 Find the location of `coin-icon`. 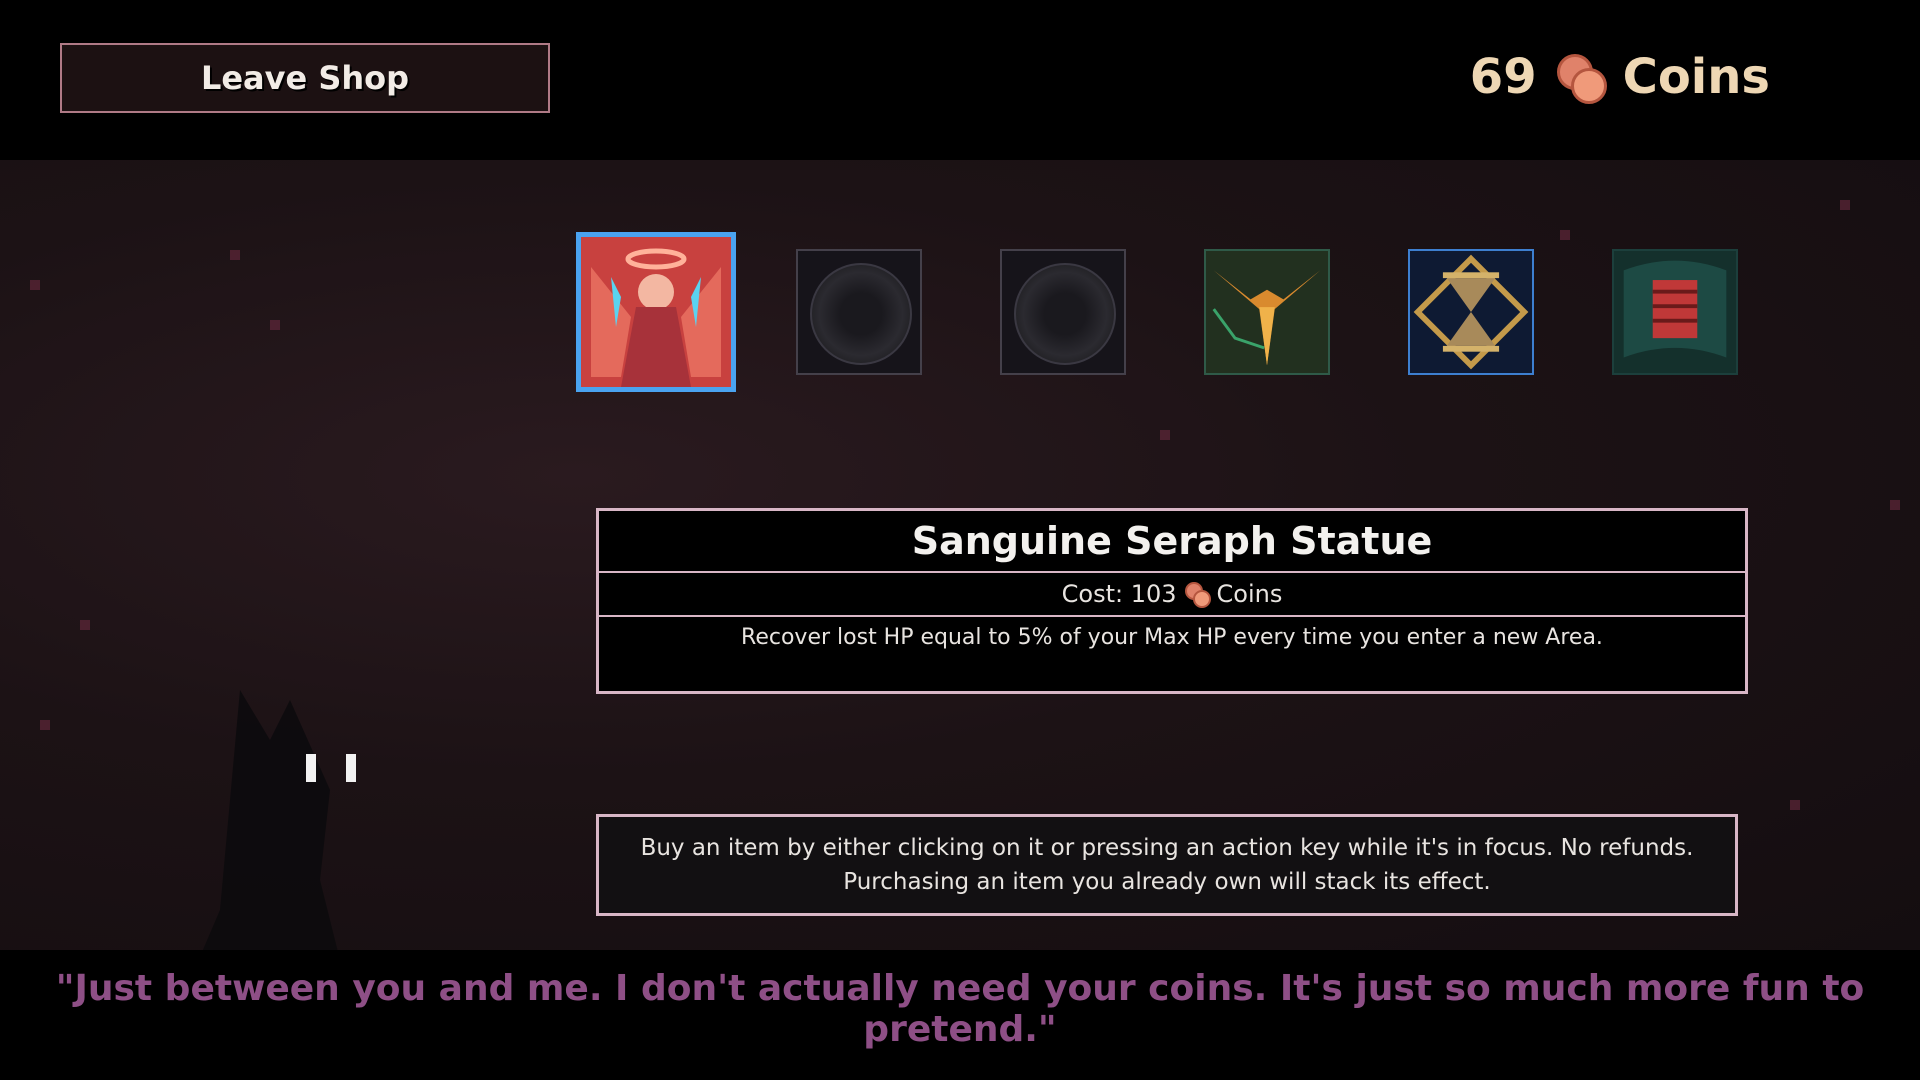

coin-icon is located at coordinates (1197, 595).